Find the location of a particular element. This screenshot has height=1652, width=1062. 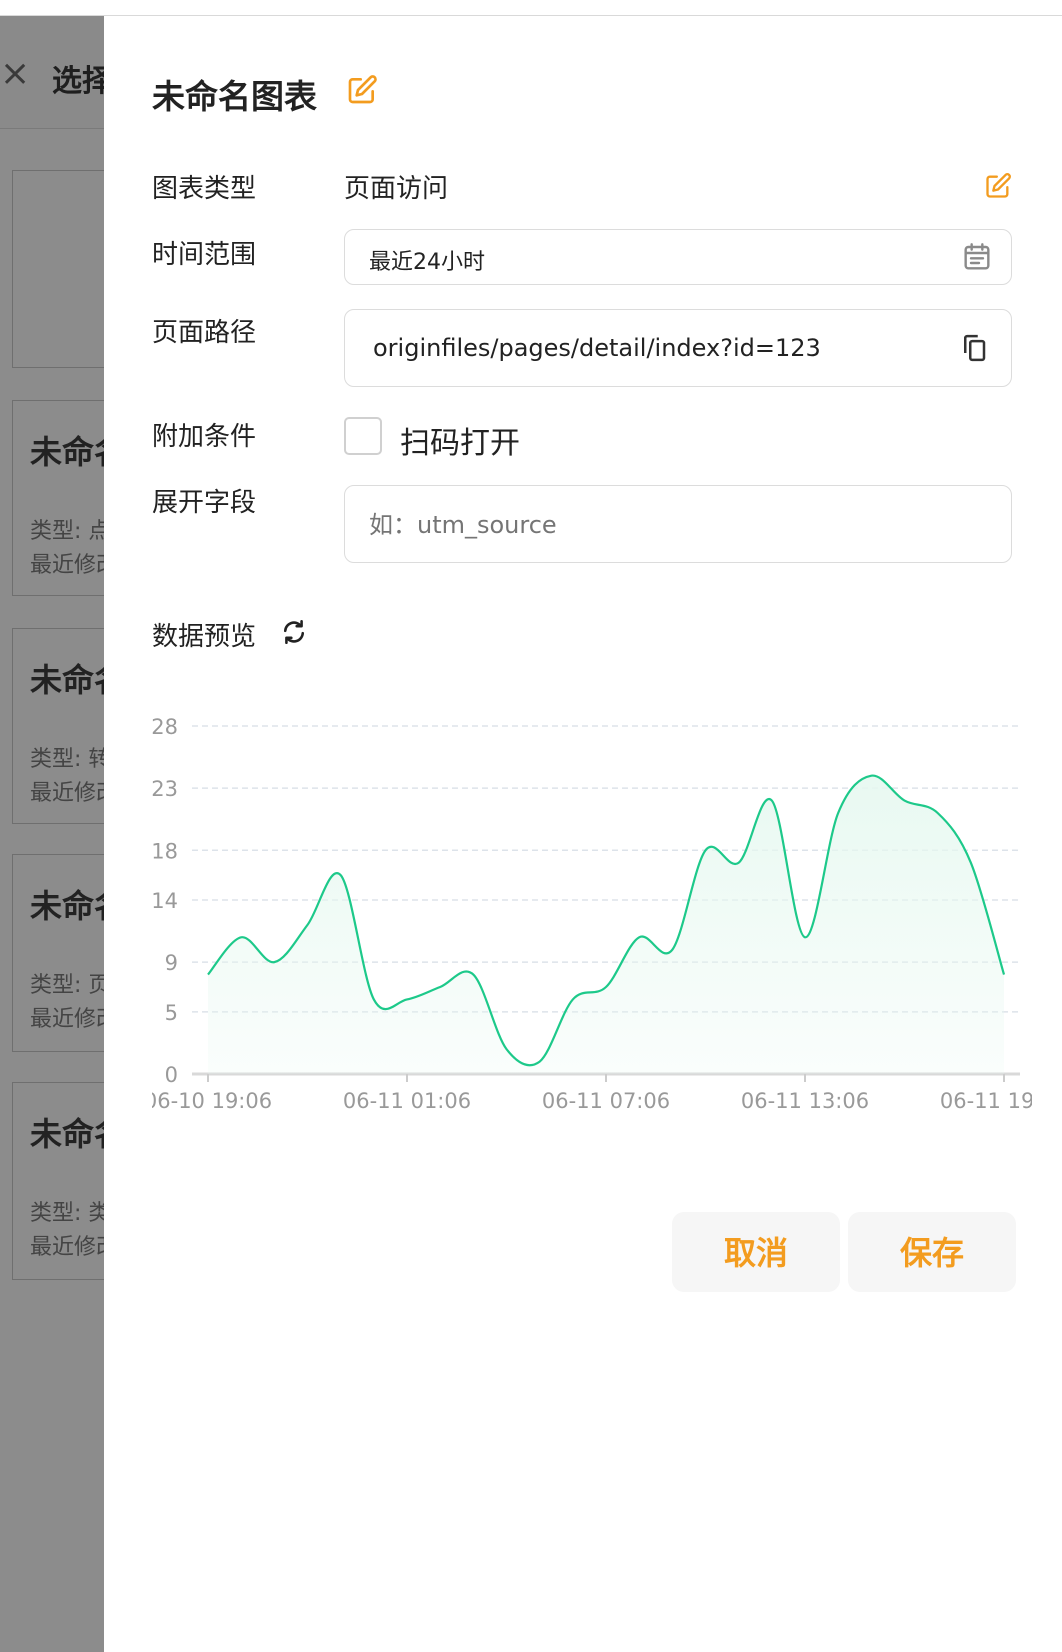

page-path-value: originfiles/pages/detail/index?id=123 is located at coordinates (597, 348).